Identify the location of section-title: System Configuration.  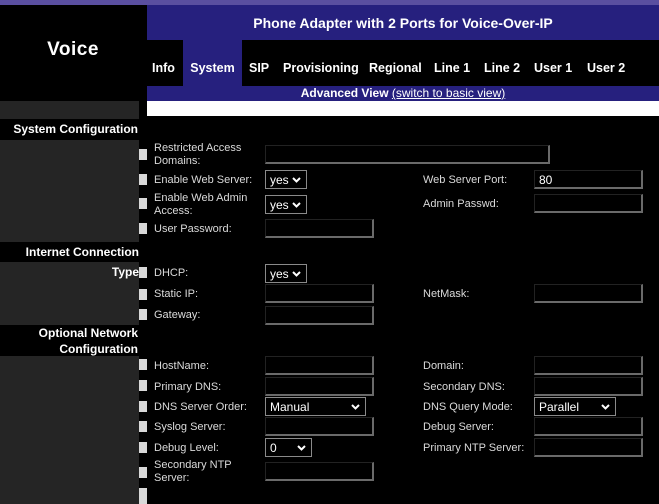
(75, 129).